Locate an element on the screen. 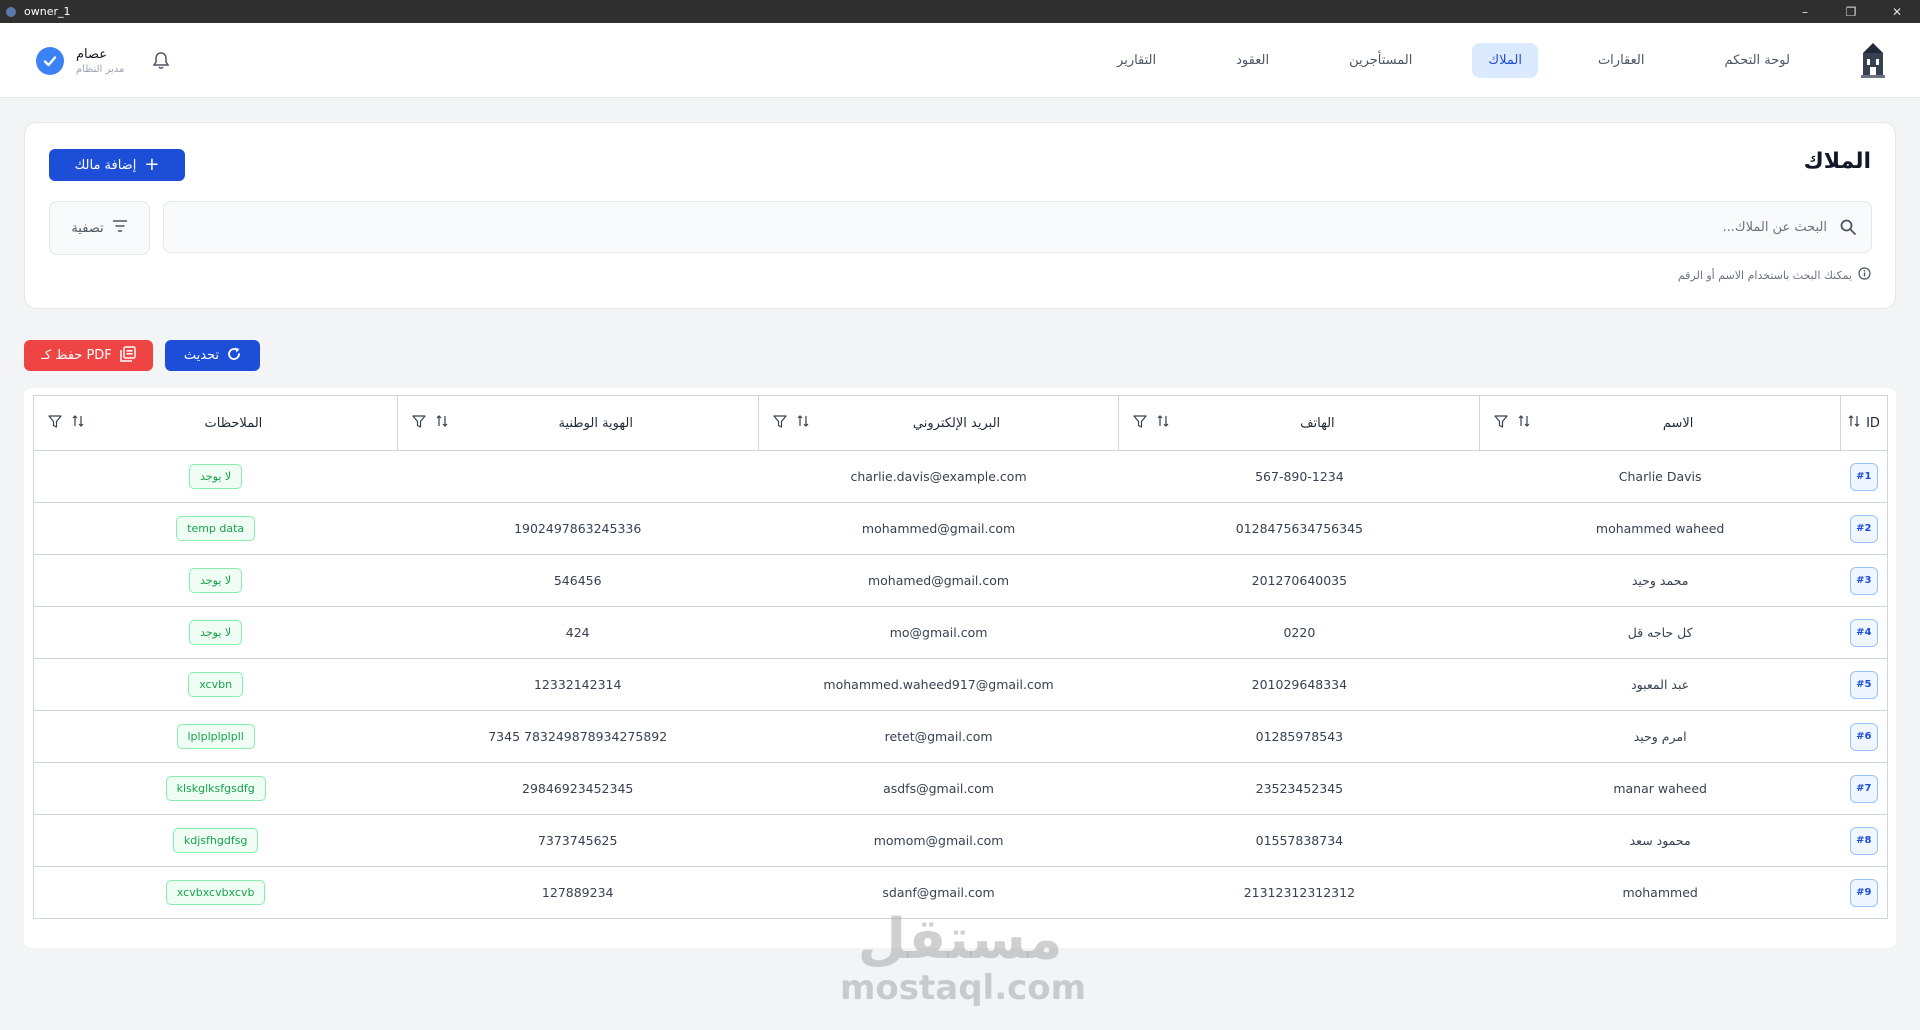  nav-owners: الملاك is located at coordinates (1505, 60).